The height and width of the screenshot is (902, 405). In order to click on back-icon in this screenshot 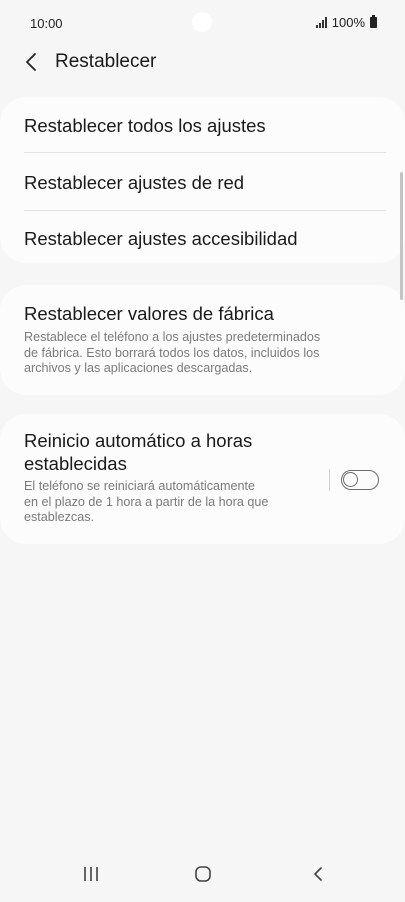, I will do `click(318, 874)`.